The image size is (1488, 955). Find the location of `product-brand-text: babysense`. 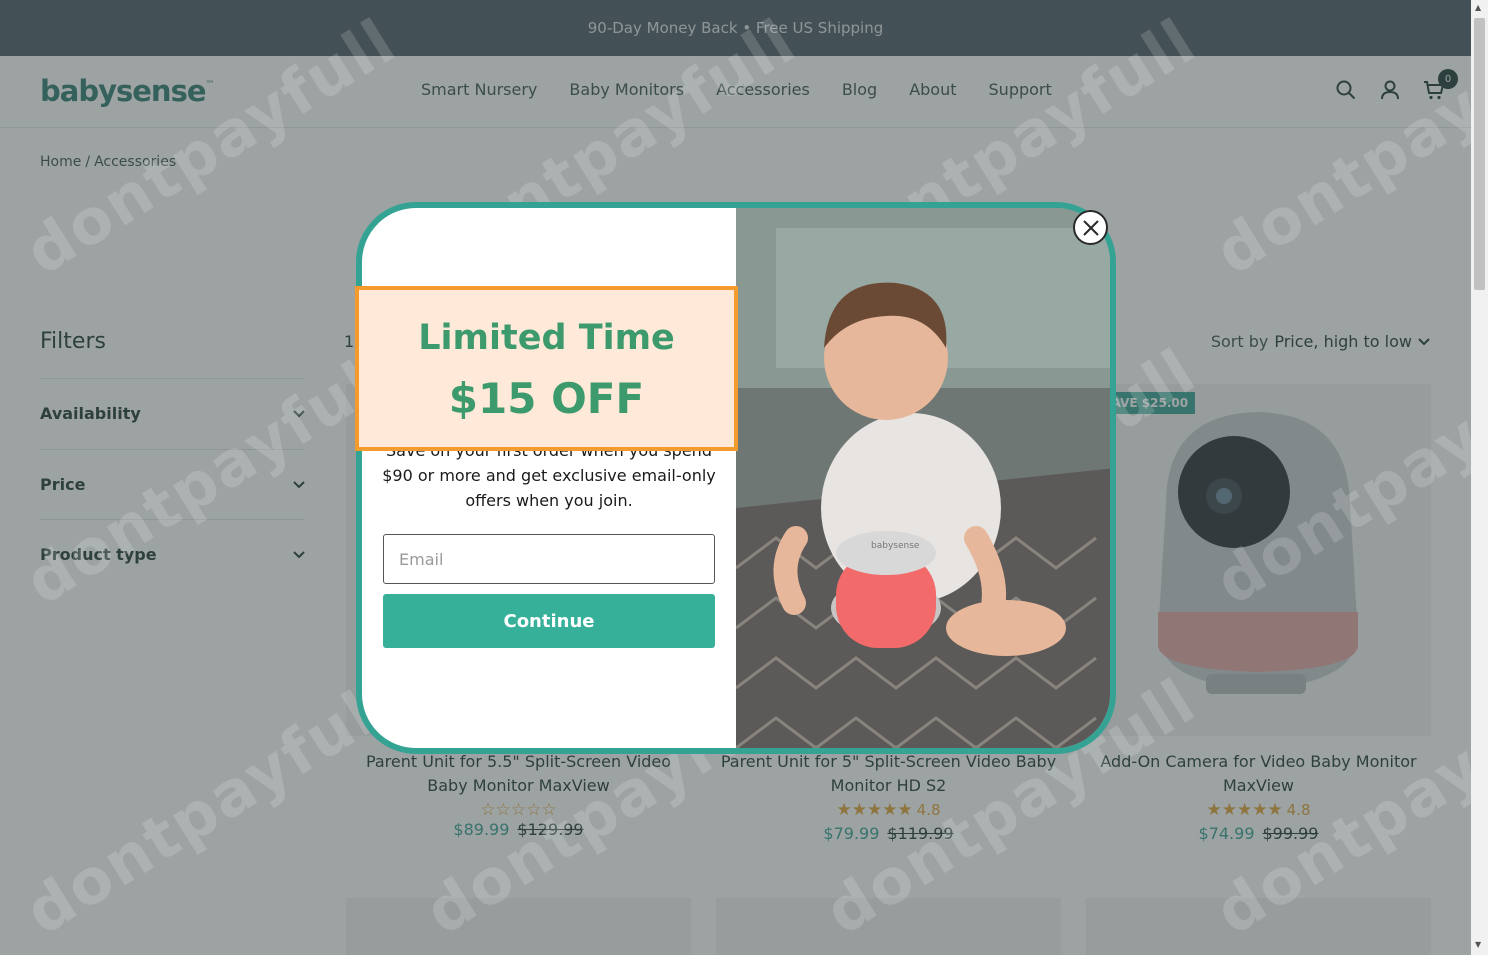

product-brand-text: babysense is located at coordinates (895, 546).